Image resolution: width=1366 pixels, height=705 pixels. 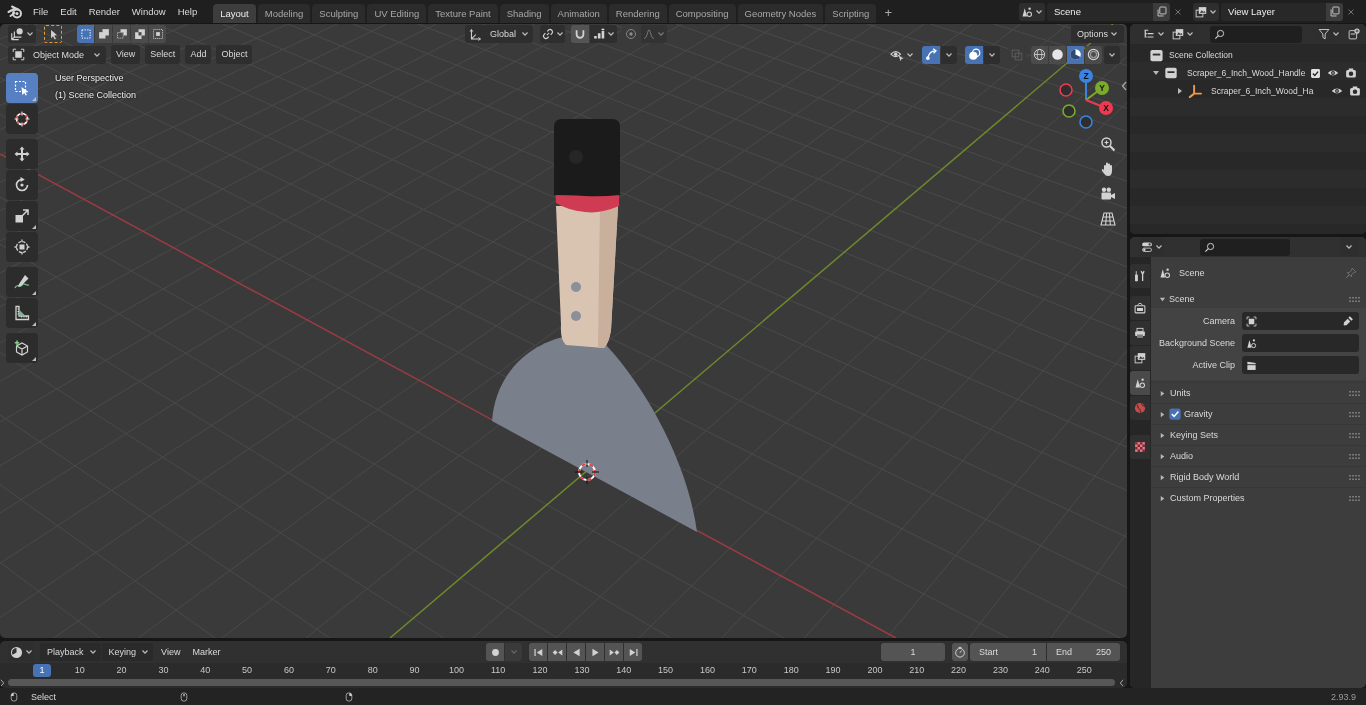 I want to click on end-frame-field: End 250, so click(x=1083, y=652).